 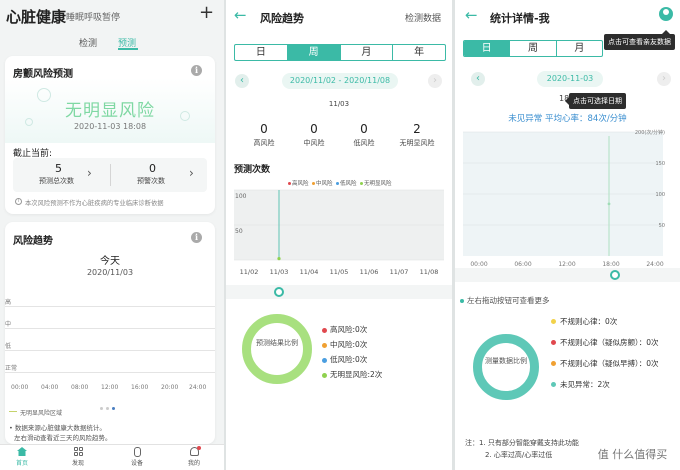 What do you see at coordinates (151, 181) in the screenshot?
I see `warning-label: 预警次数` at bounding box center [151, 181].